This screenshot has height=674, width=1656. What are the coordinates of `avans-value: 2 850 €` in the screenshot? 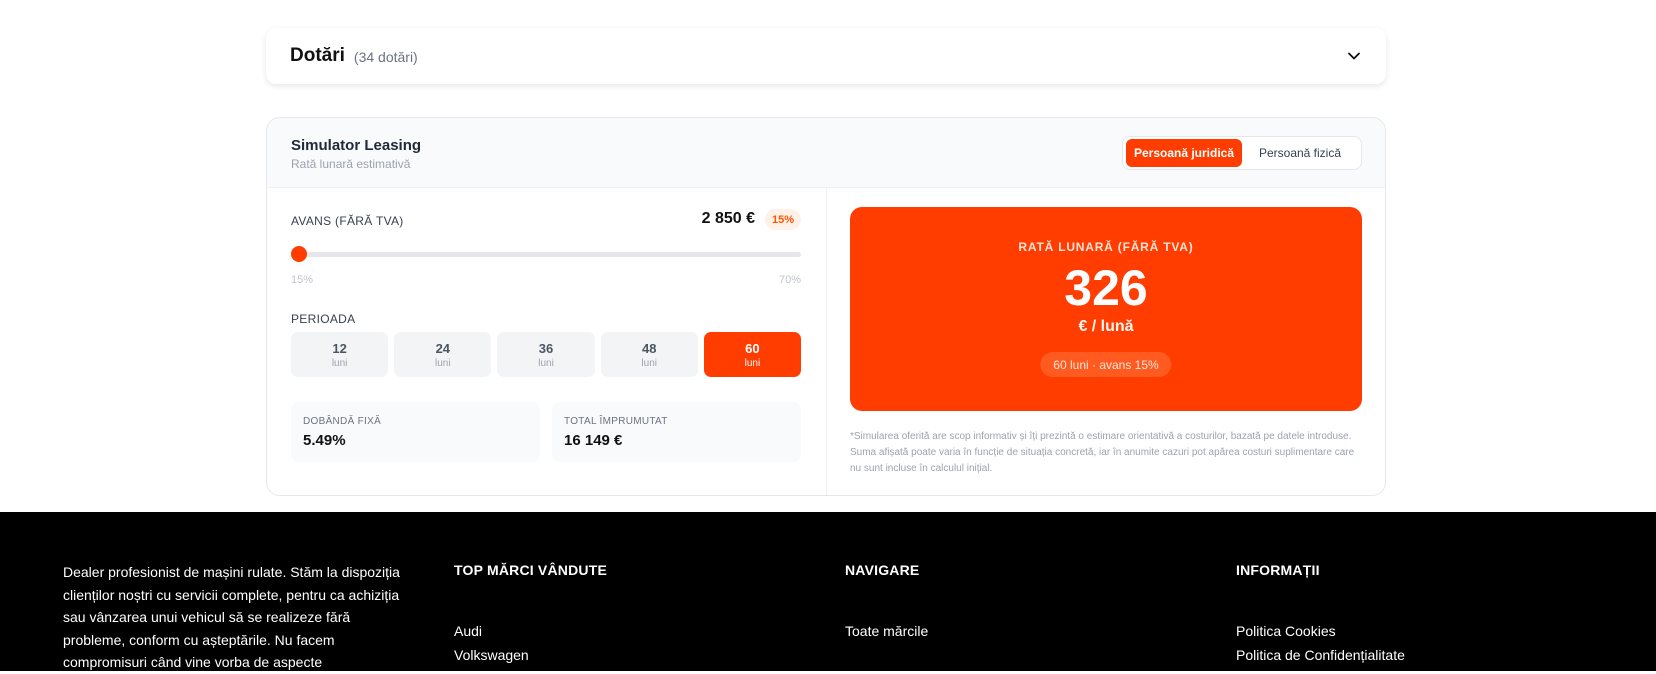 It's located at (728, 218).